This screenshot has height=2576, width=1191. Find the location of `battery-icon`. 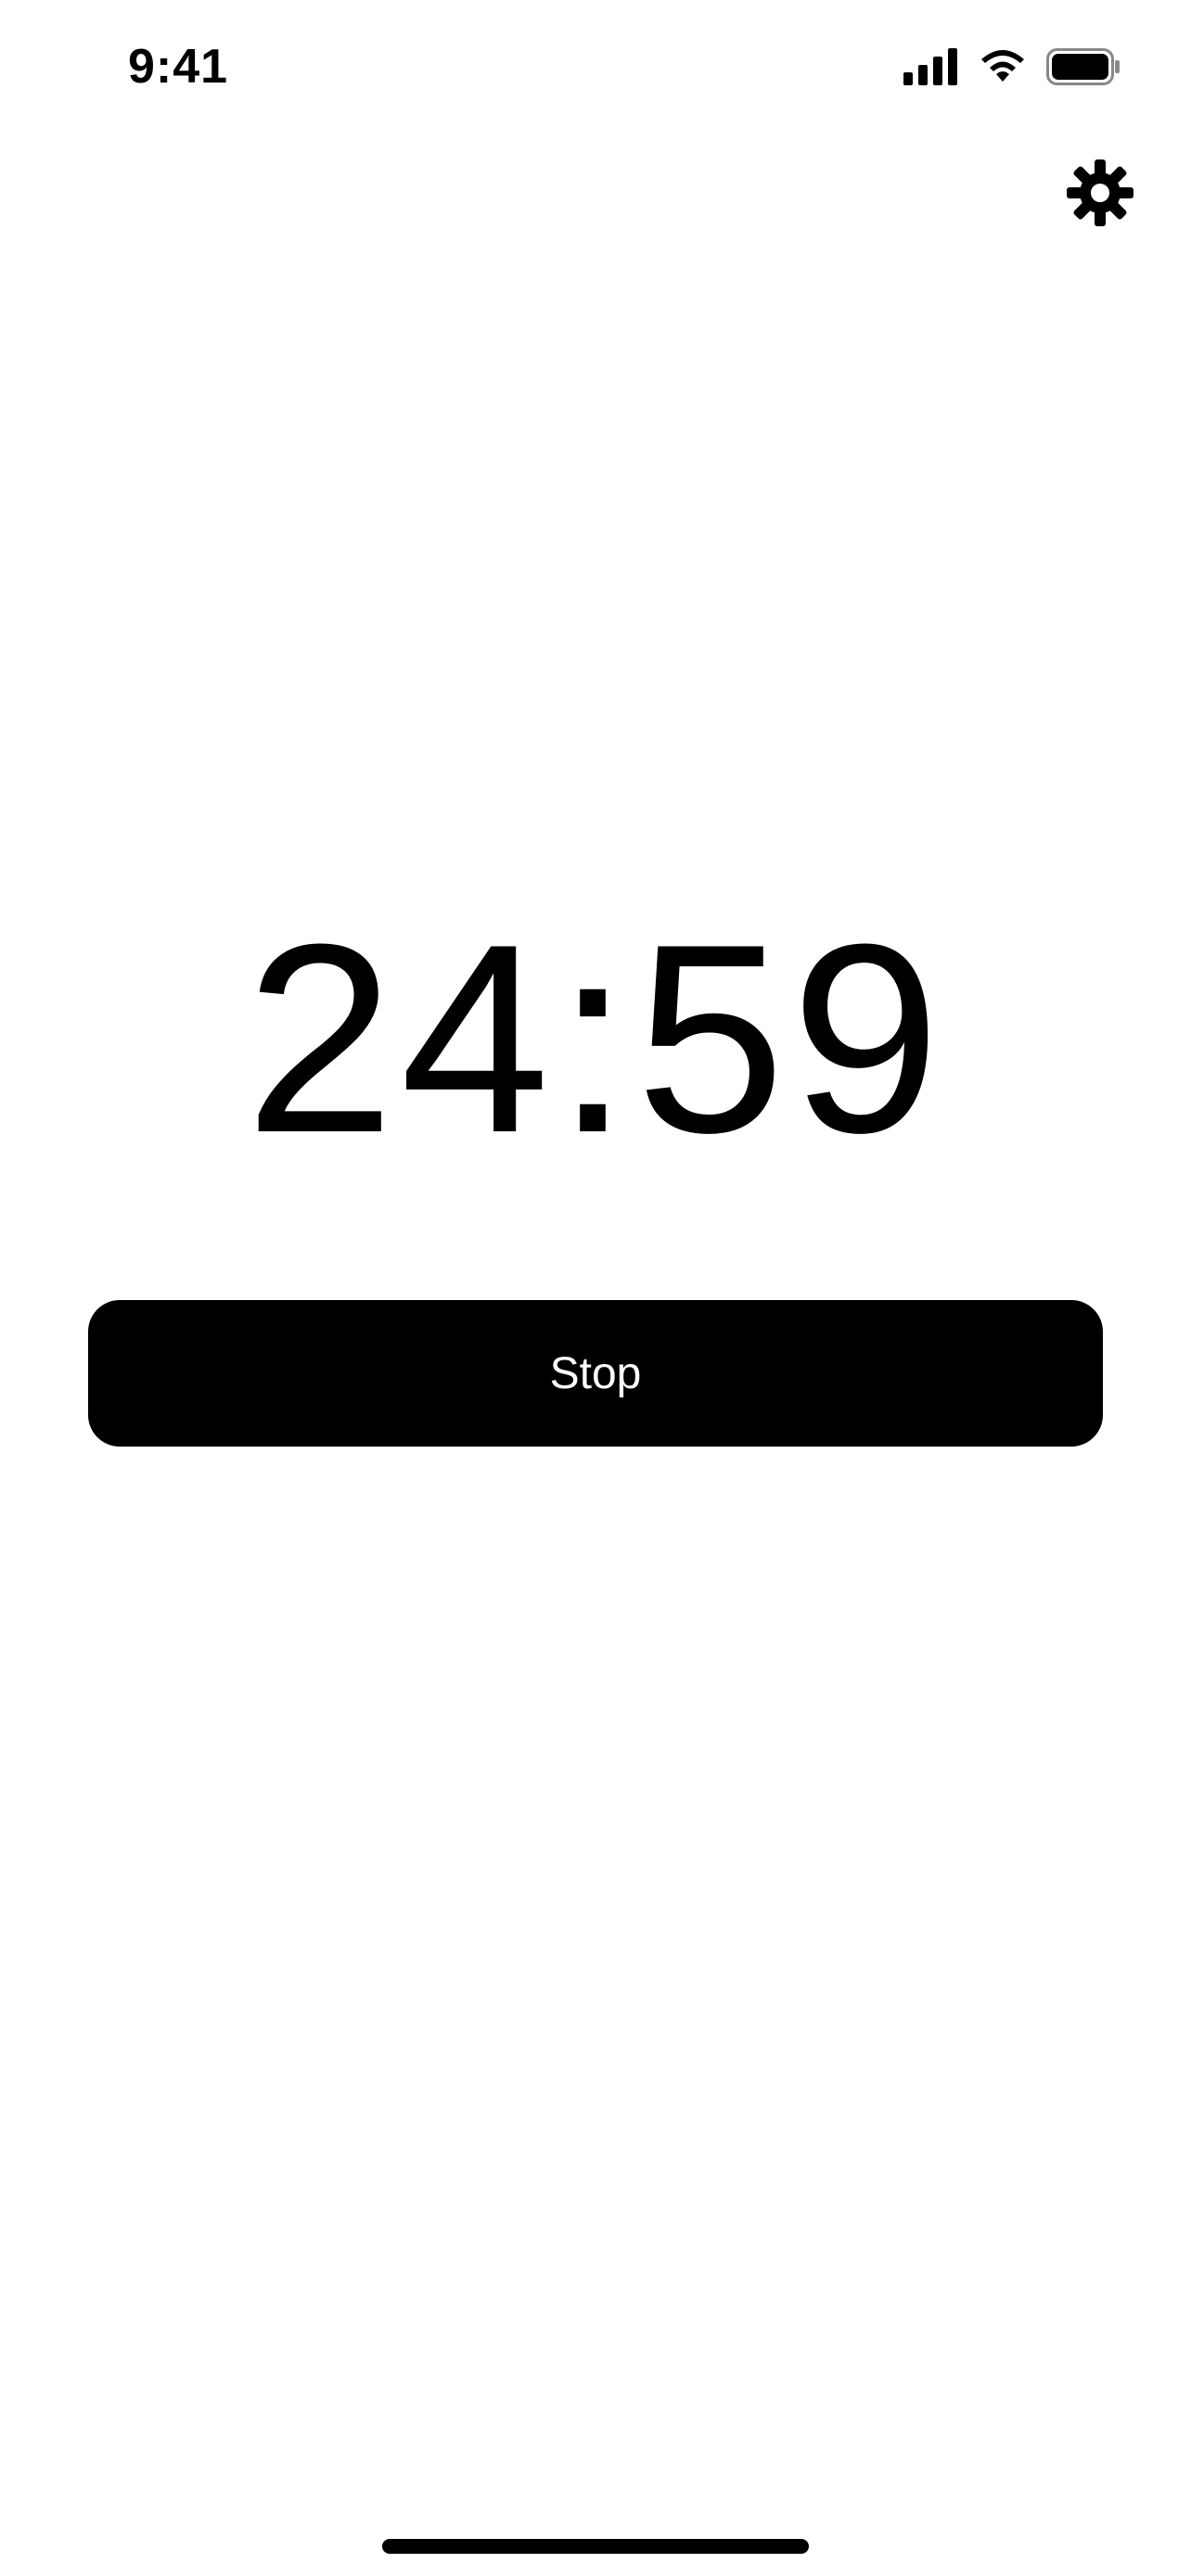

battery-icon is located at coordinates (1083, 66).